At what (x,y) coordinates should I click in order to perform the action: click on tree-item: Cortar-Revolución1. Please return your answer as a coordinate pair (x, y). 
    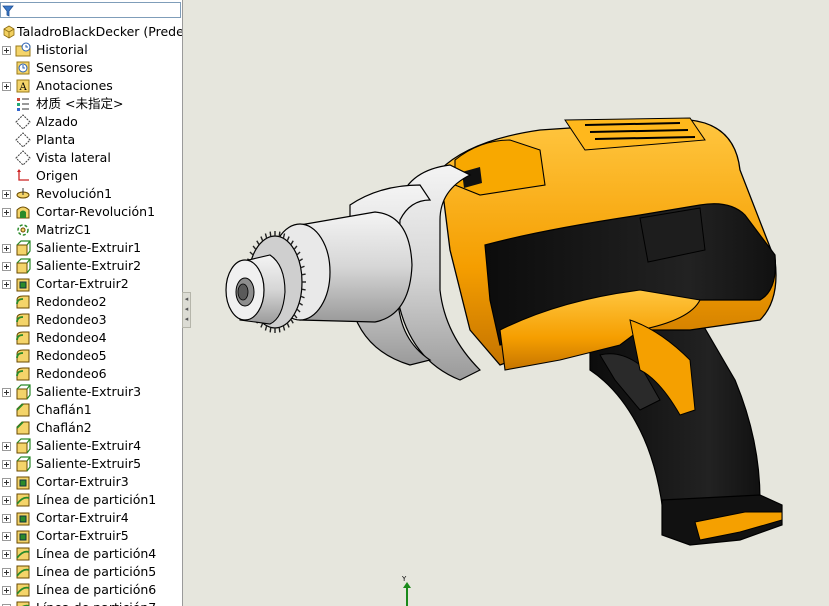
    Looking at the image, I should click on (91, 212).